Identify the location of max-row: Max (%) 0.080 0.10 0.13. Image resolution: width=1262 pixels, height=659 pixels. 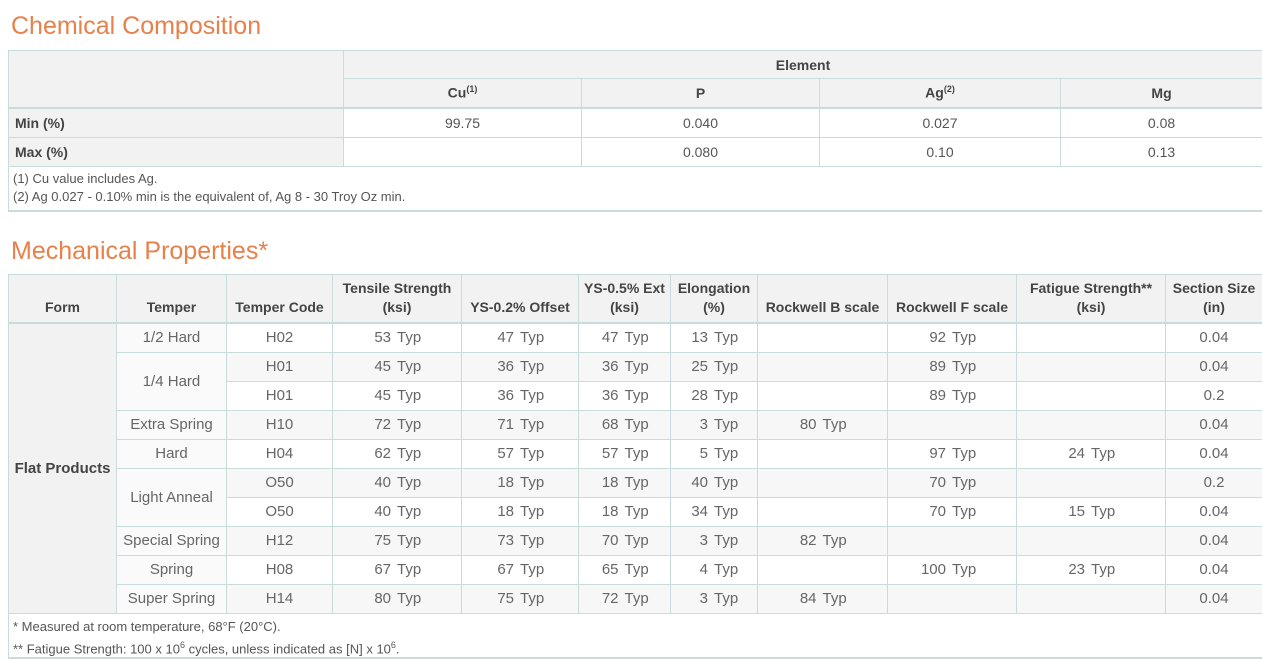
(635, 151).